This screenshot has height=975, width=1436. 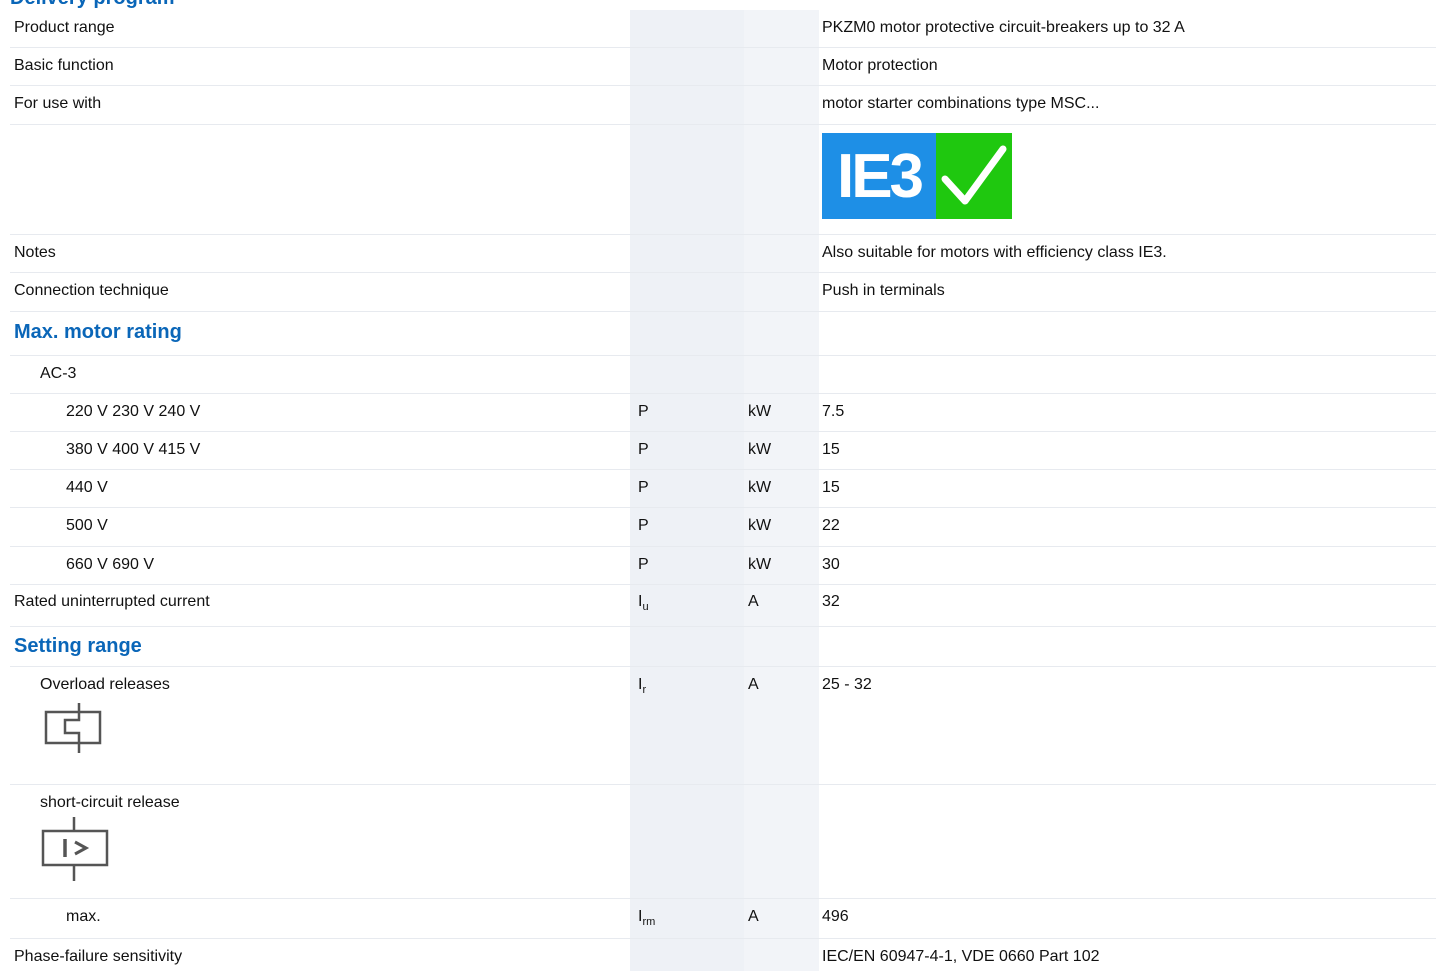 What do you see at coordinates (879, 176) in the screenshot?
I see `ie3-label: IE3` at bounding box center [879, 176].